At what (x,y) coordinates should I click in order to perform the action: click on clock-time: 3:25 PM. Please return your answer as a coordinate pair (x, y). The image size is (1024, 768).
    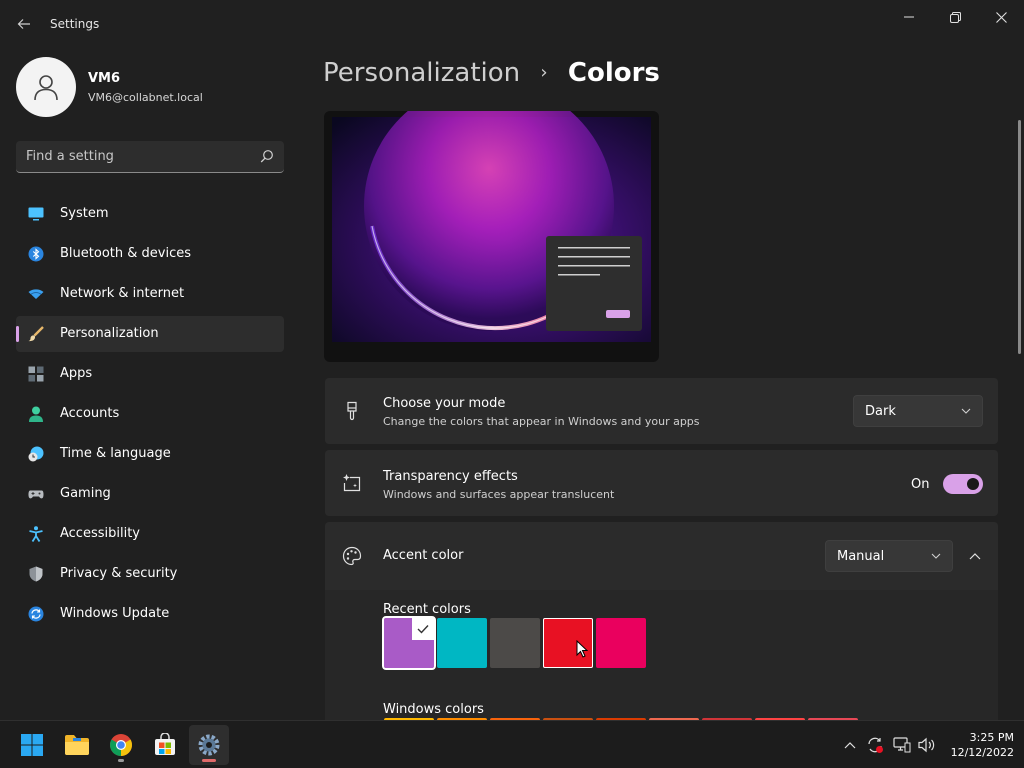
    Looking at the image, I should click on (991, 737).